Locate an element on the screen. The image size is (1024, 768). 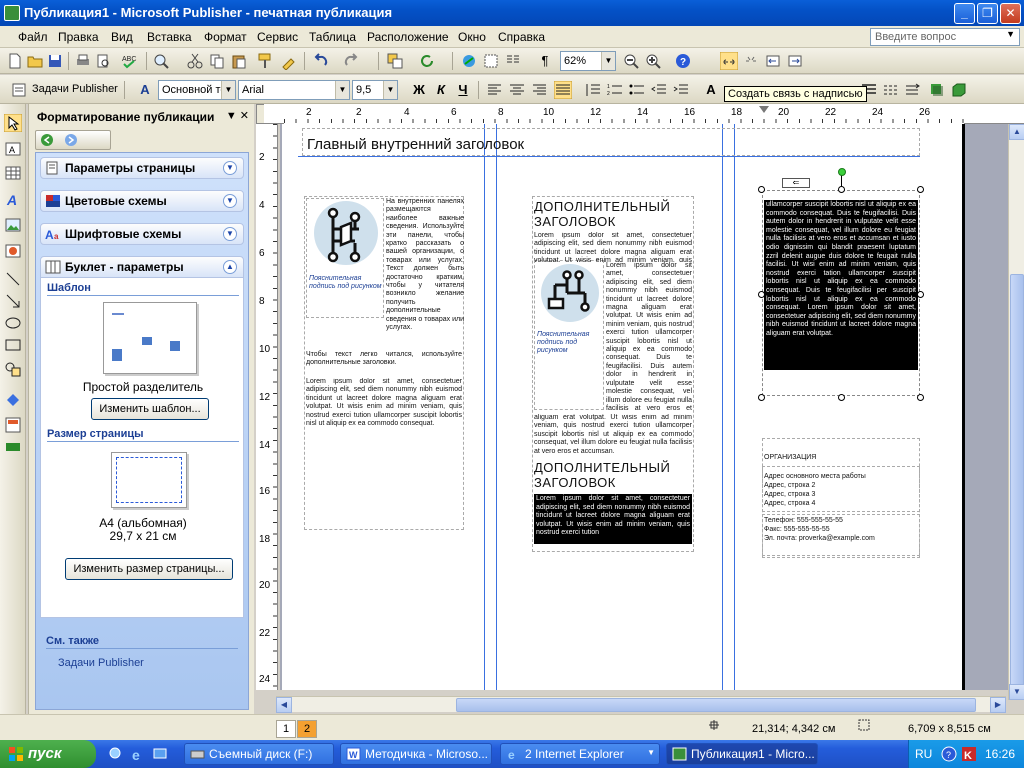
paste-icon is located at coordinates (239, 61).